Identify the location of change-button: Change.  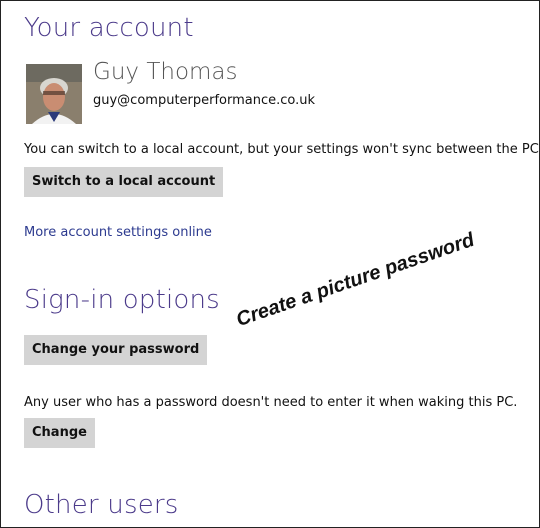
(59, 433).